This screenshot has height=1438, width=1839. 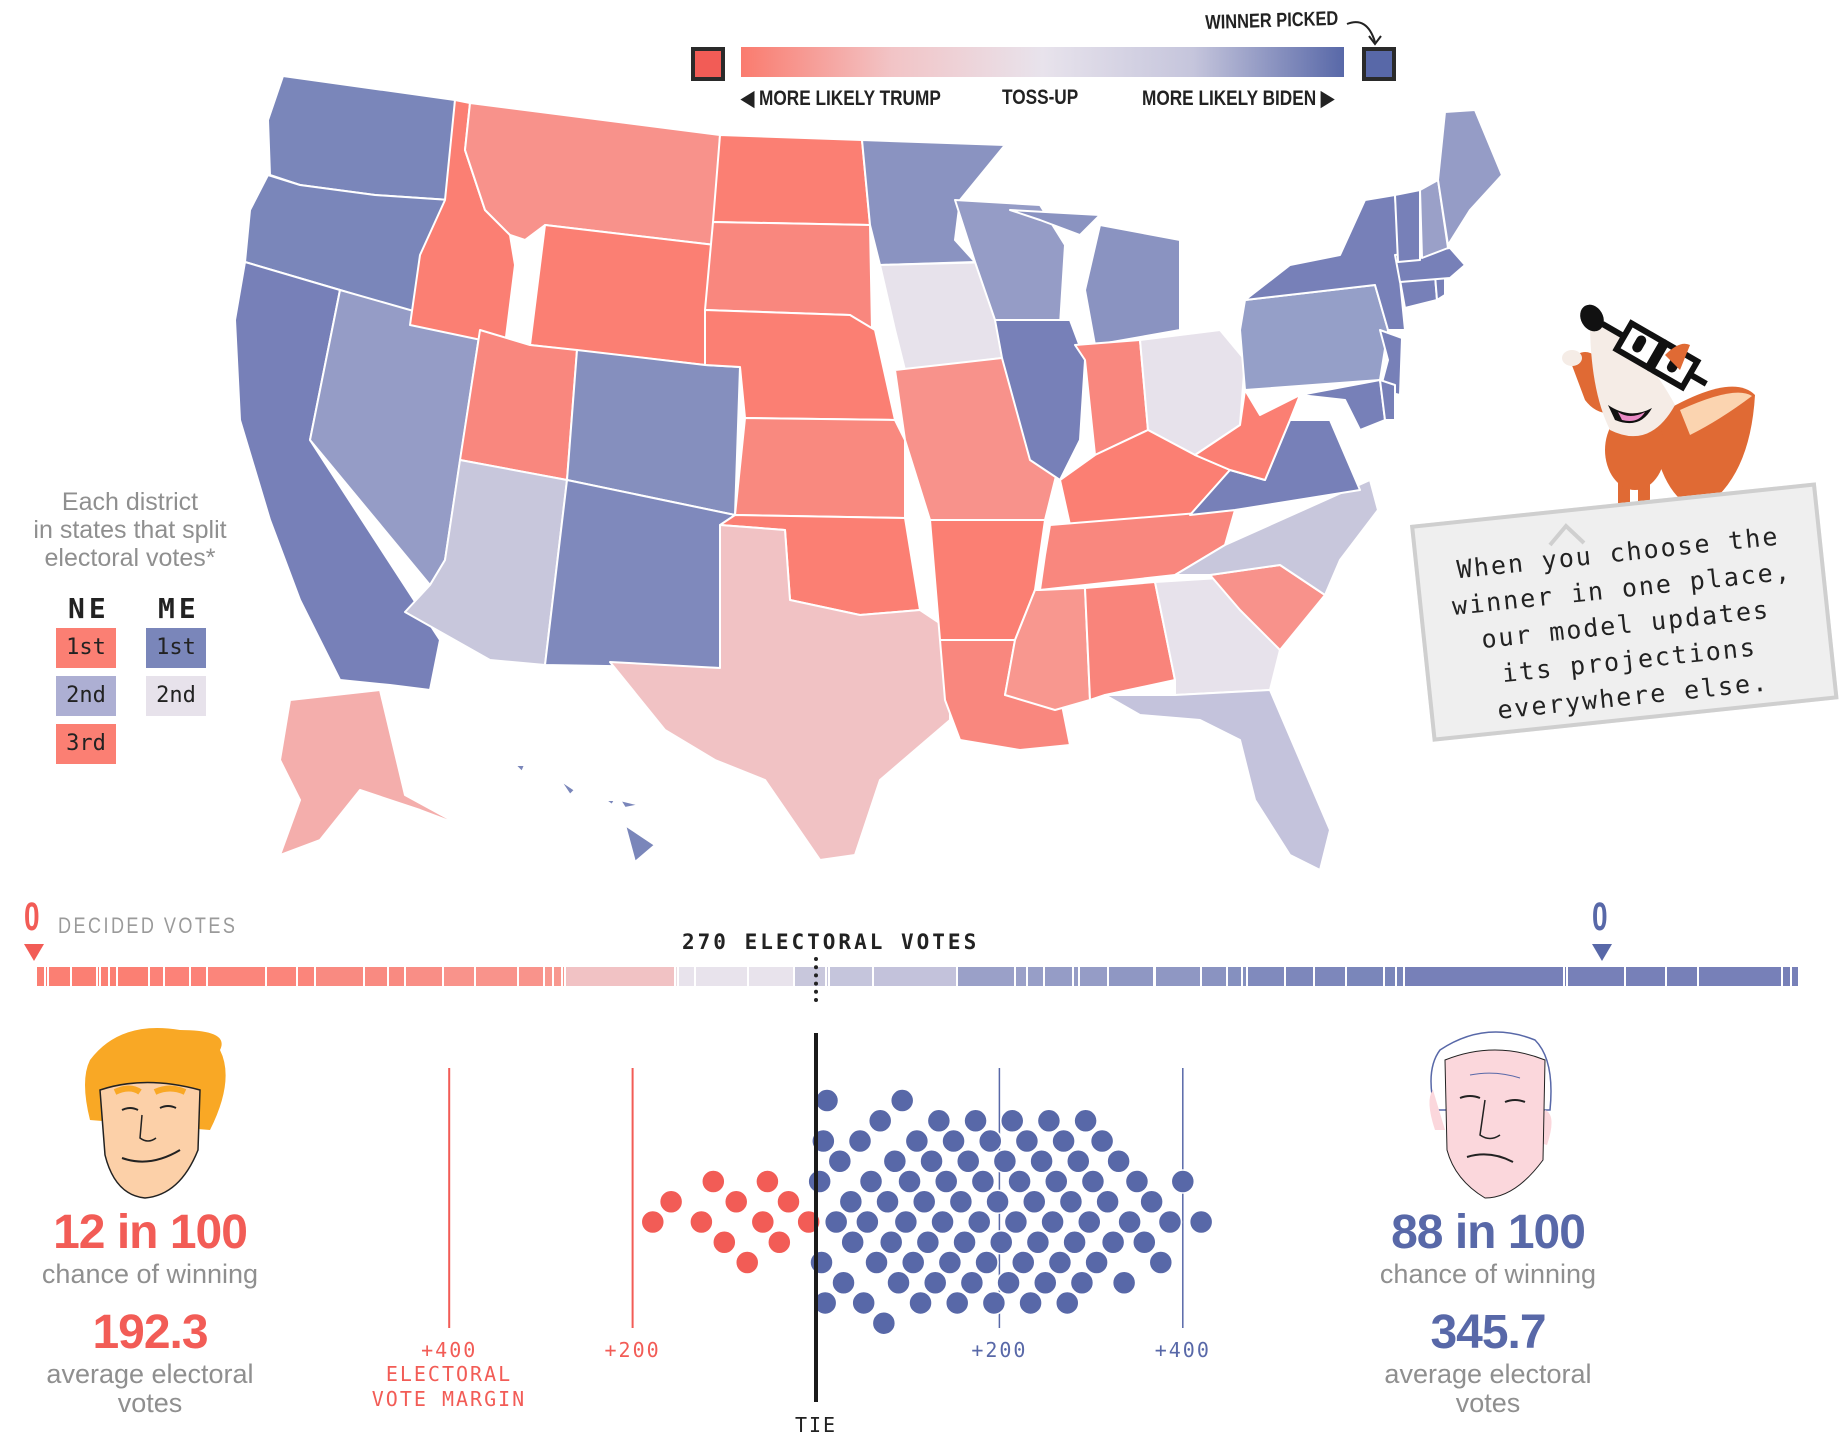 I want to click on state-pa, so click(x=1314, y=337).